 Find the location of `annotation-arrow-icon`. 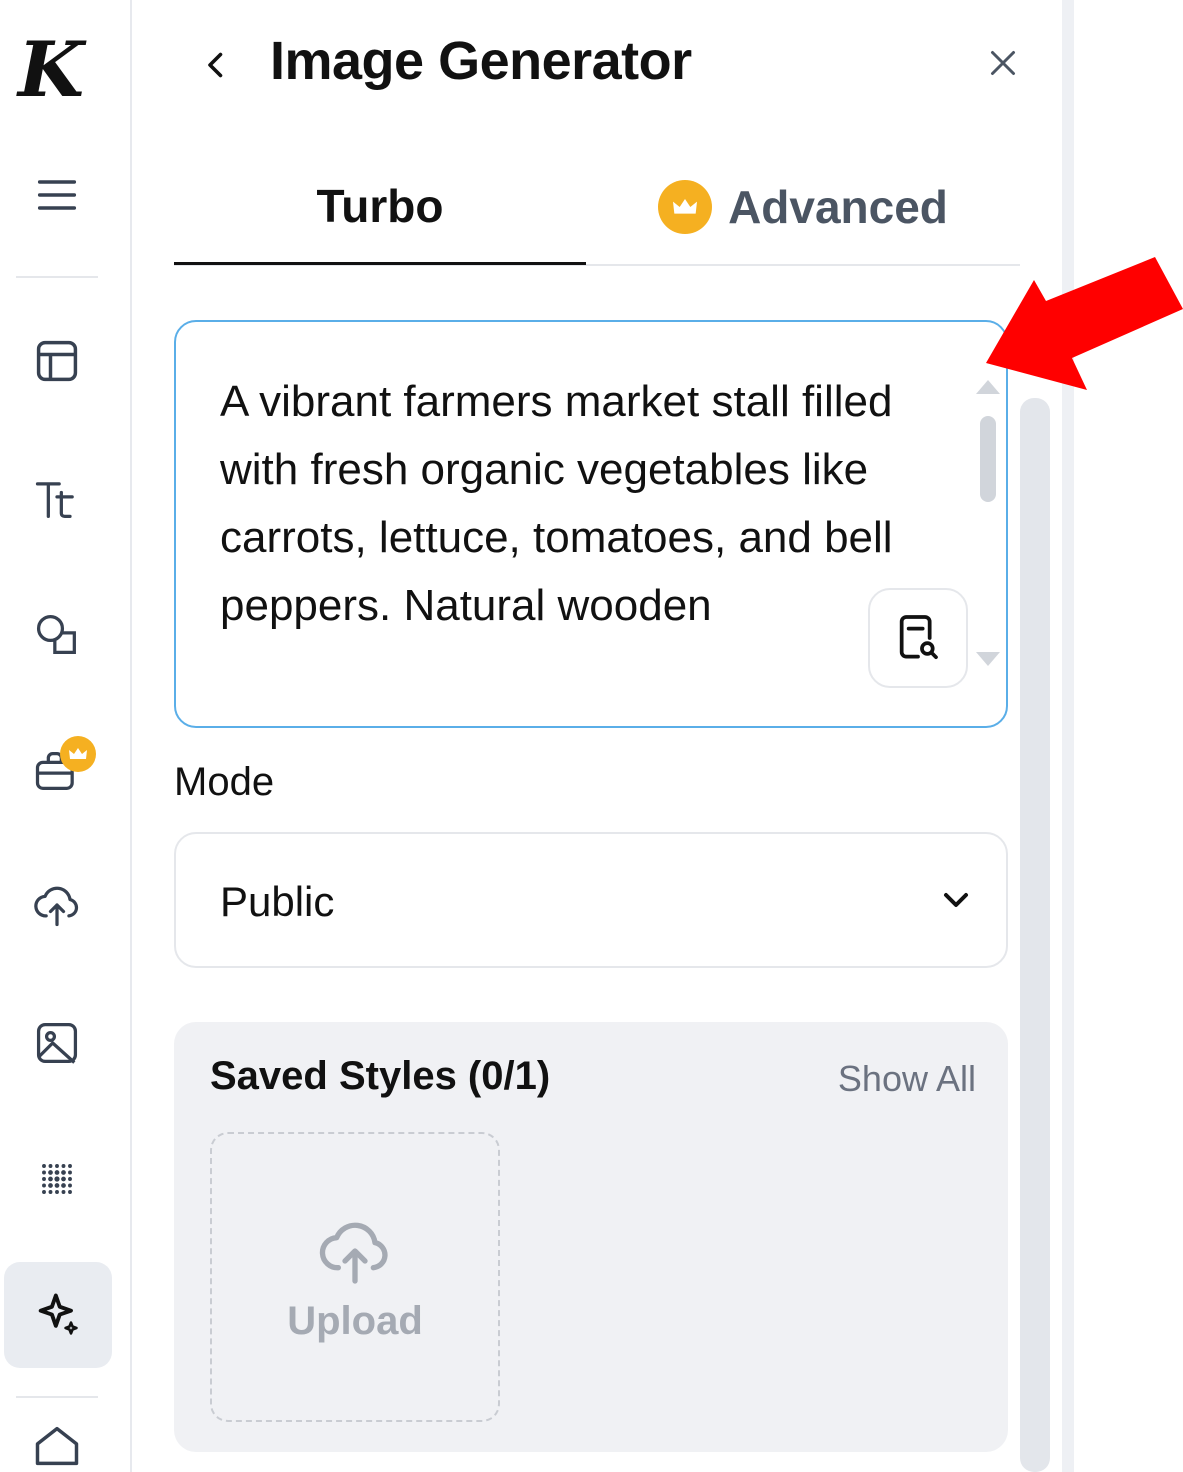

annotation-arrow-icon is located at coordinates (1084, 323).